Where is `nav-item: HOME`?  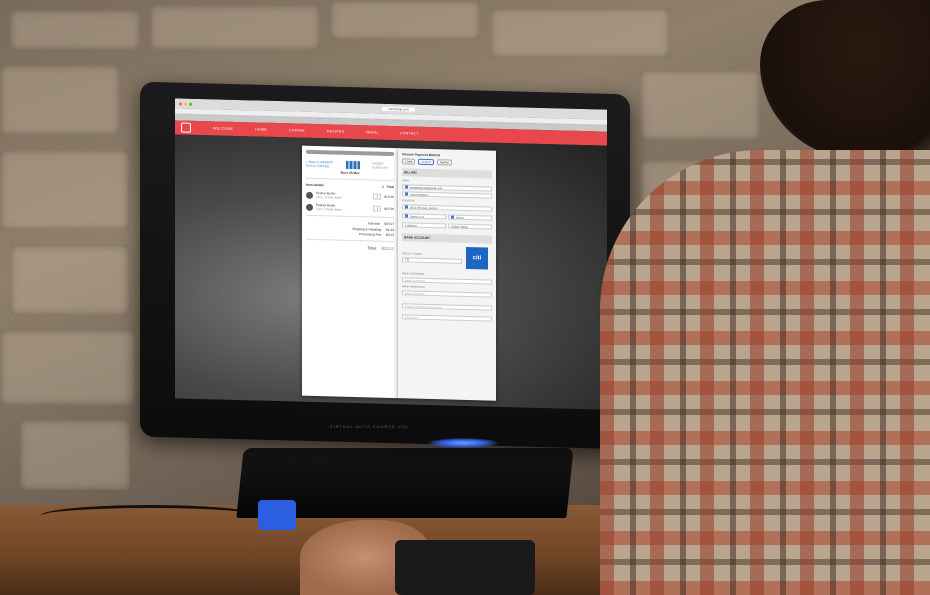 nav-item: HOME is located at coordinates (261, 129).